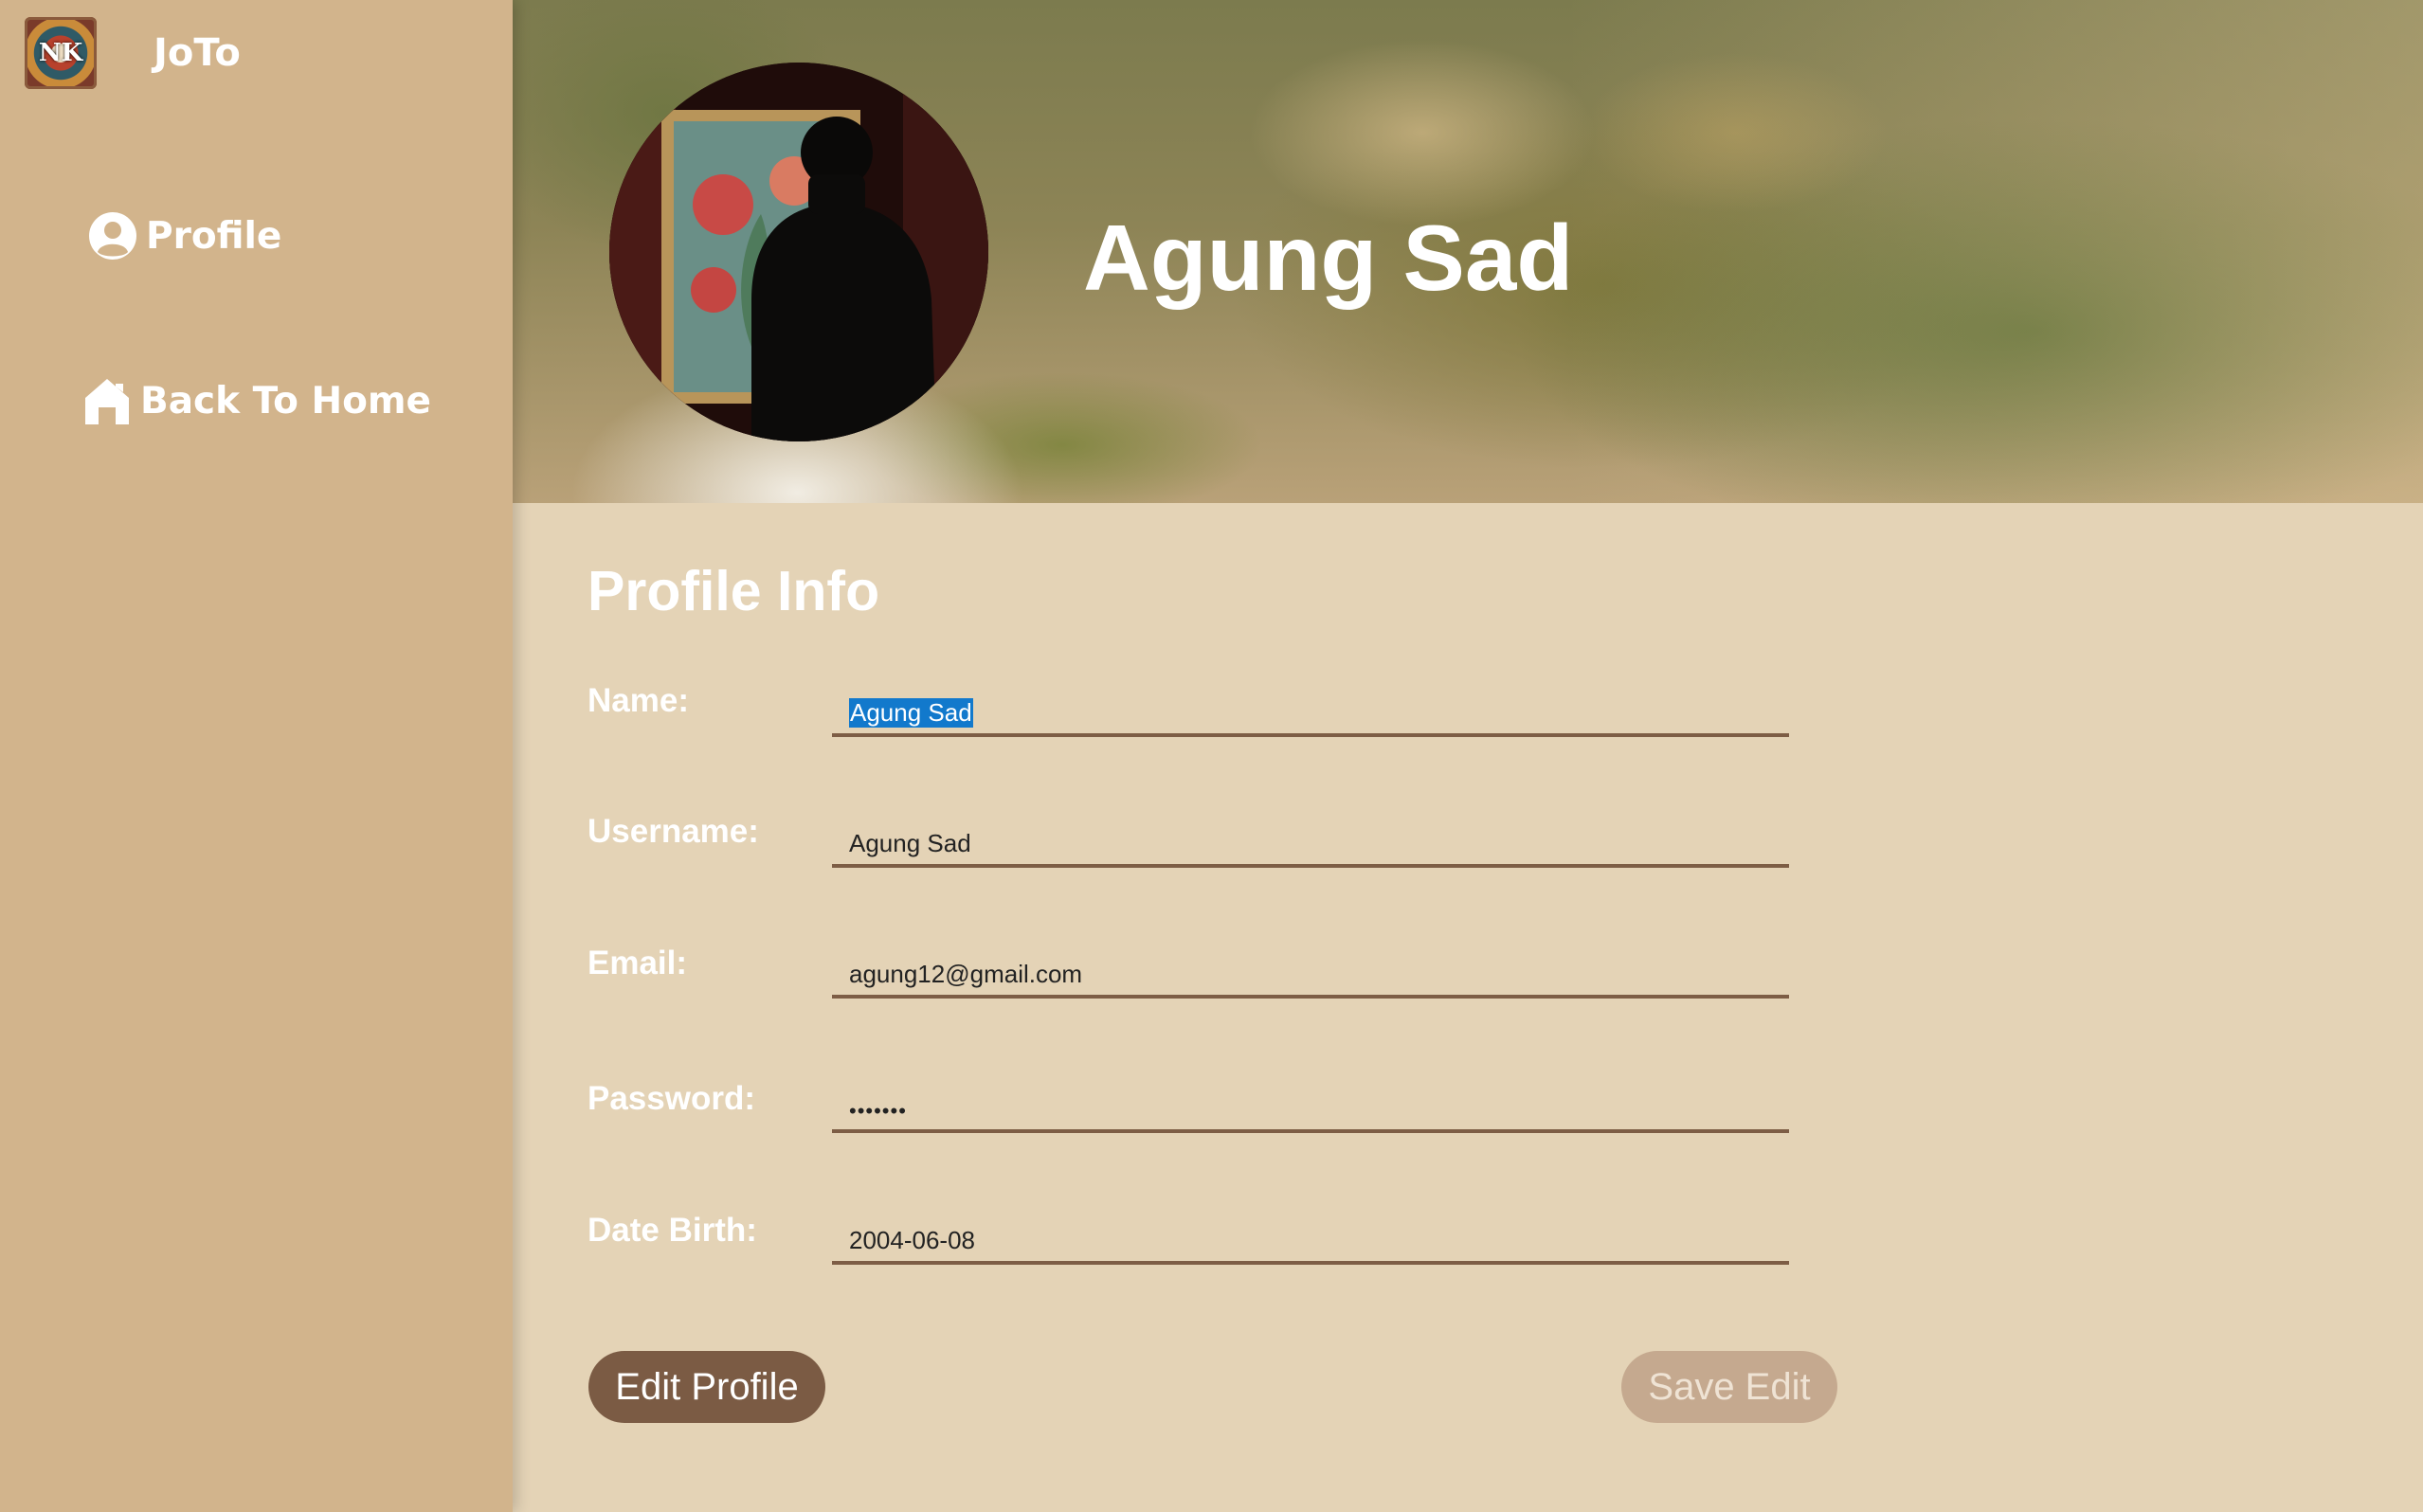 This screenshot has height=1512, width=2423. I want to click on edit-profile-button: Edit Profile, so click(707, 1387).